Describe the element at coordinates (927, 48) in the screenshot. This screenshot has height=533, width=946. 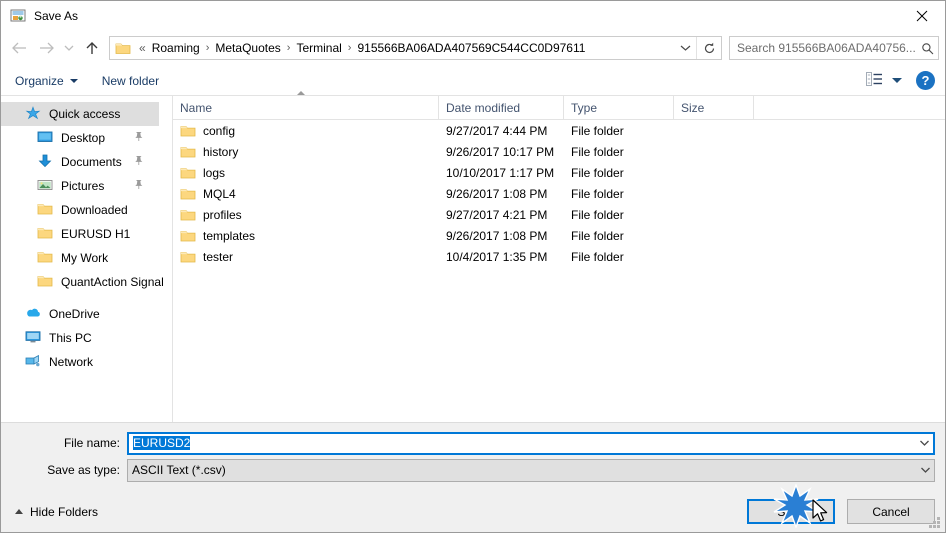
I see `search-icon` at that location.